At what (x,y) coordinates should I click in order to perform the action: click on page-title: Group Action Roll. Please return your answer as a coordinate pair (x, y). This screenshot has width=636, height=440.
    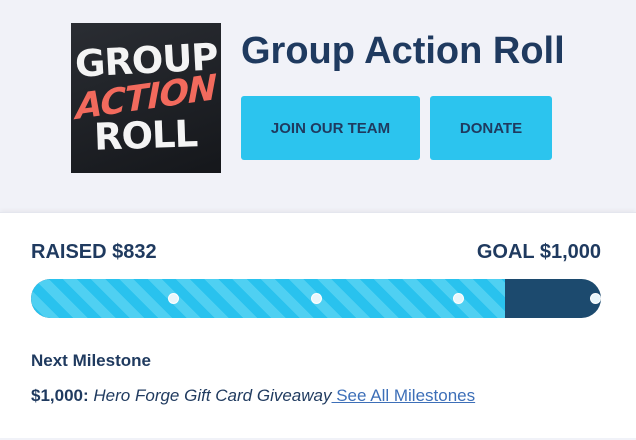
    Looking at the image, I should click on (403, 51).